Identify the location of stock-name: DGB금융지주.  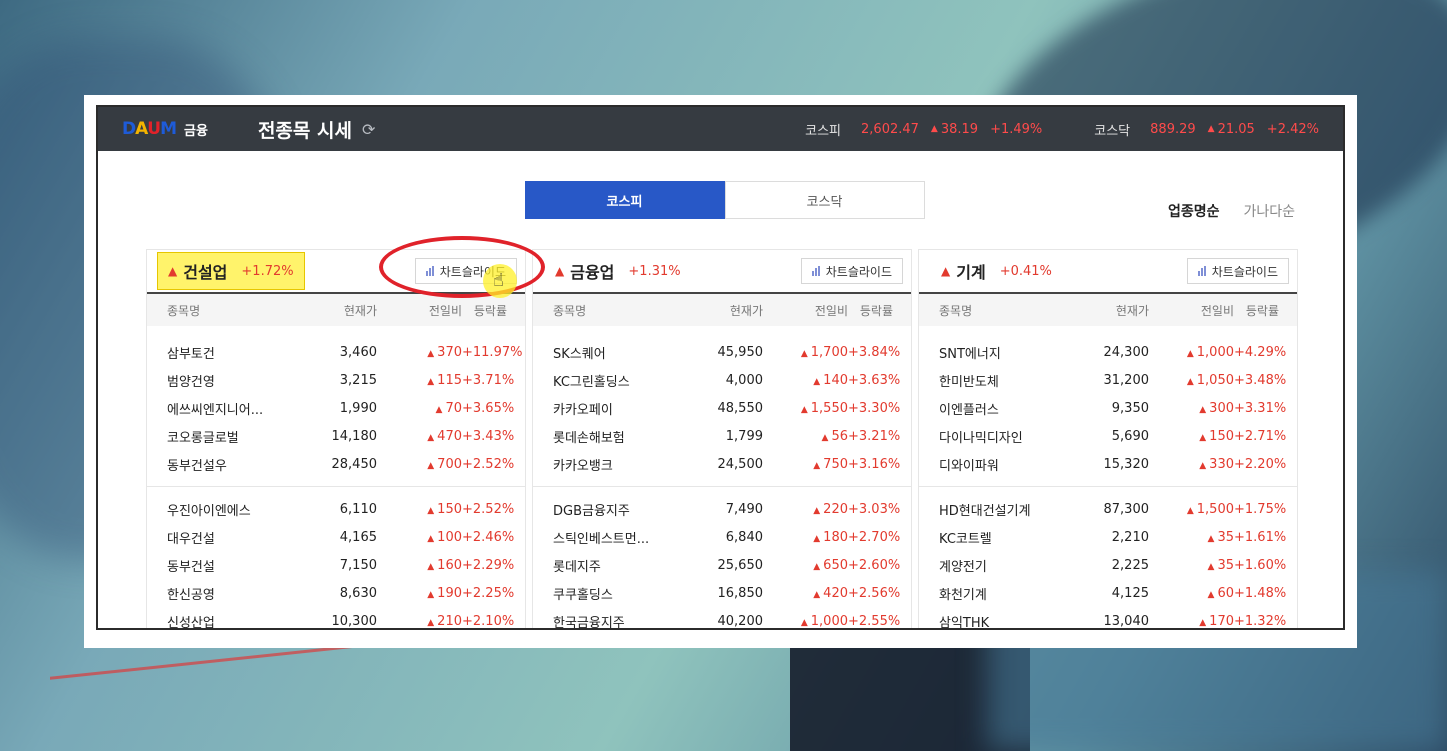
(628, 509).